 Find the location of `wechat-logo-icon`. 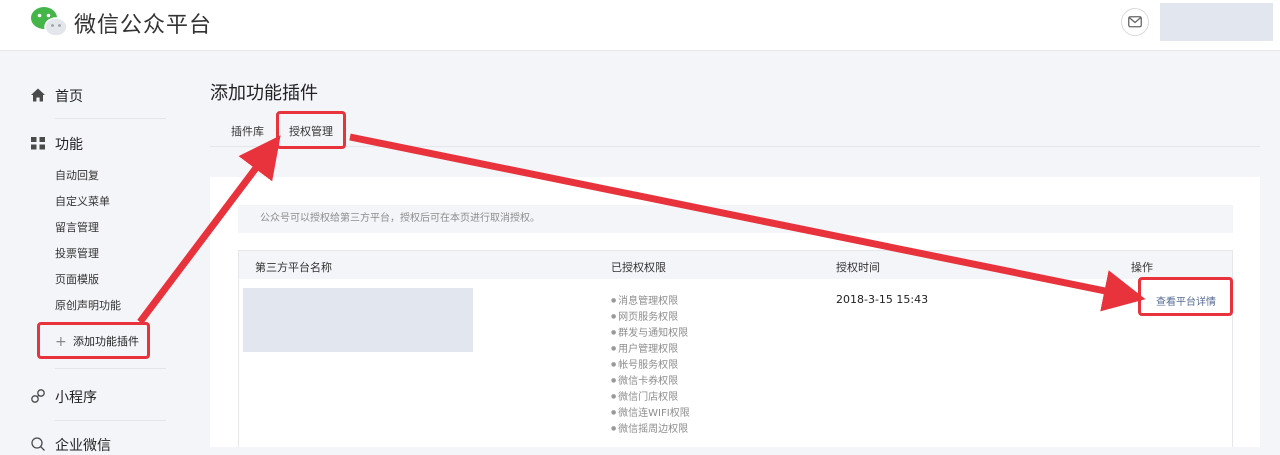

wechat-logo-icon is located at coordinates (49, 22).